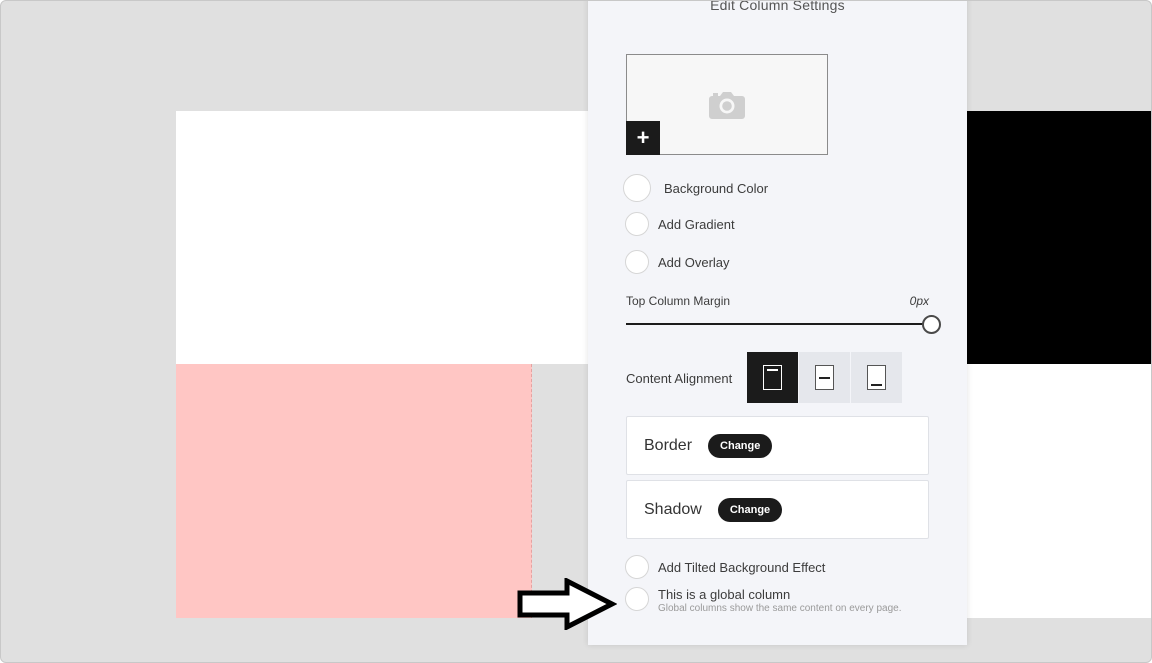 This screenshot has width=1152, height=663. Describe the element at coordinates (668, 445) in the screenshot. I see `border-label: Border` at that location.